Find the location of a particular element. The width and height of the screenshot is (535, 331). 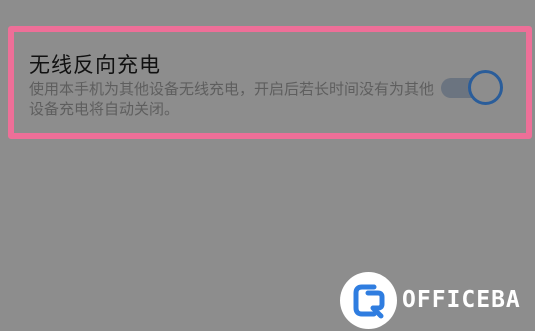

setting-title: 无线反向充电 is located at coordinates (95, 65).